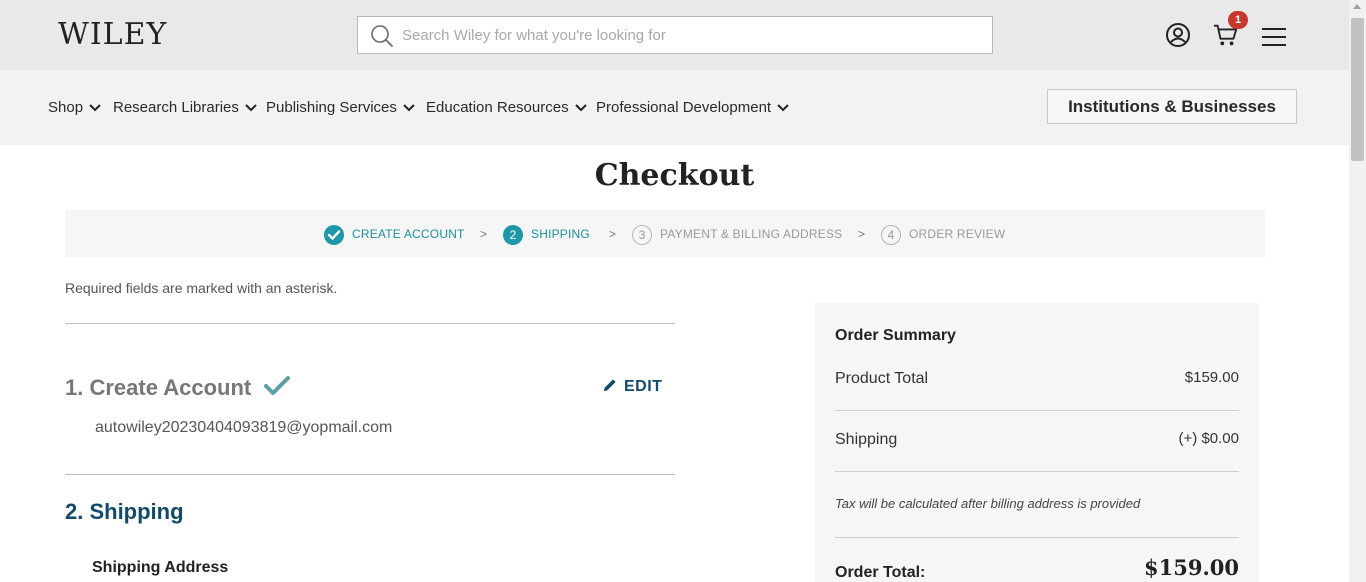  Describe the element at coordinates (1172, 106) in the screenshot. I see `institutions-businesses-button: Institutions & Businesses` at that location.